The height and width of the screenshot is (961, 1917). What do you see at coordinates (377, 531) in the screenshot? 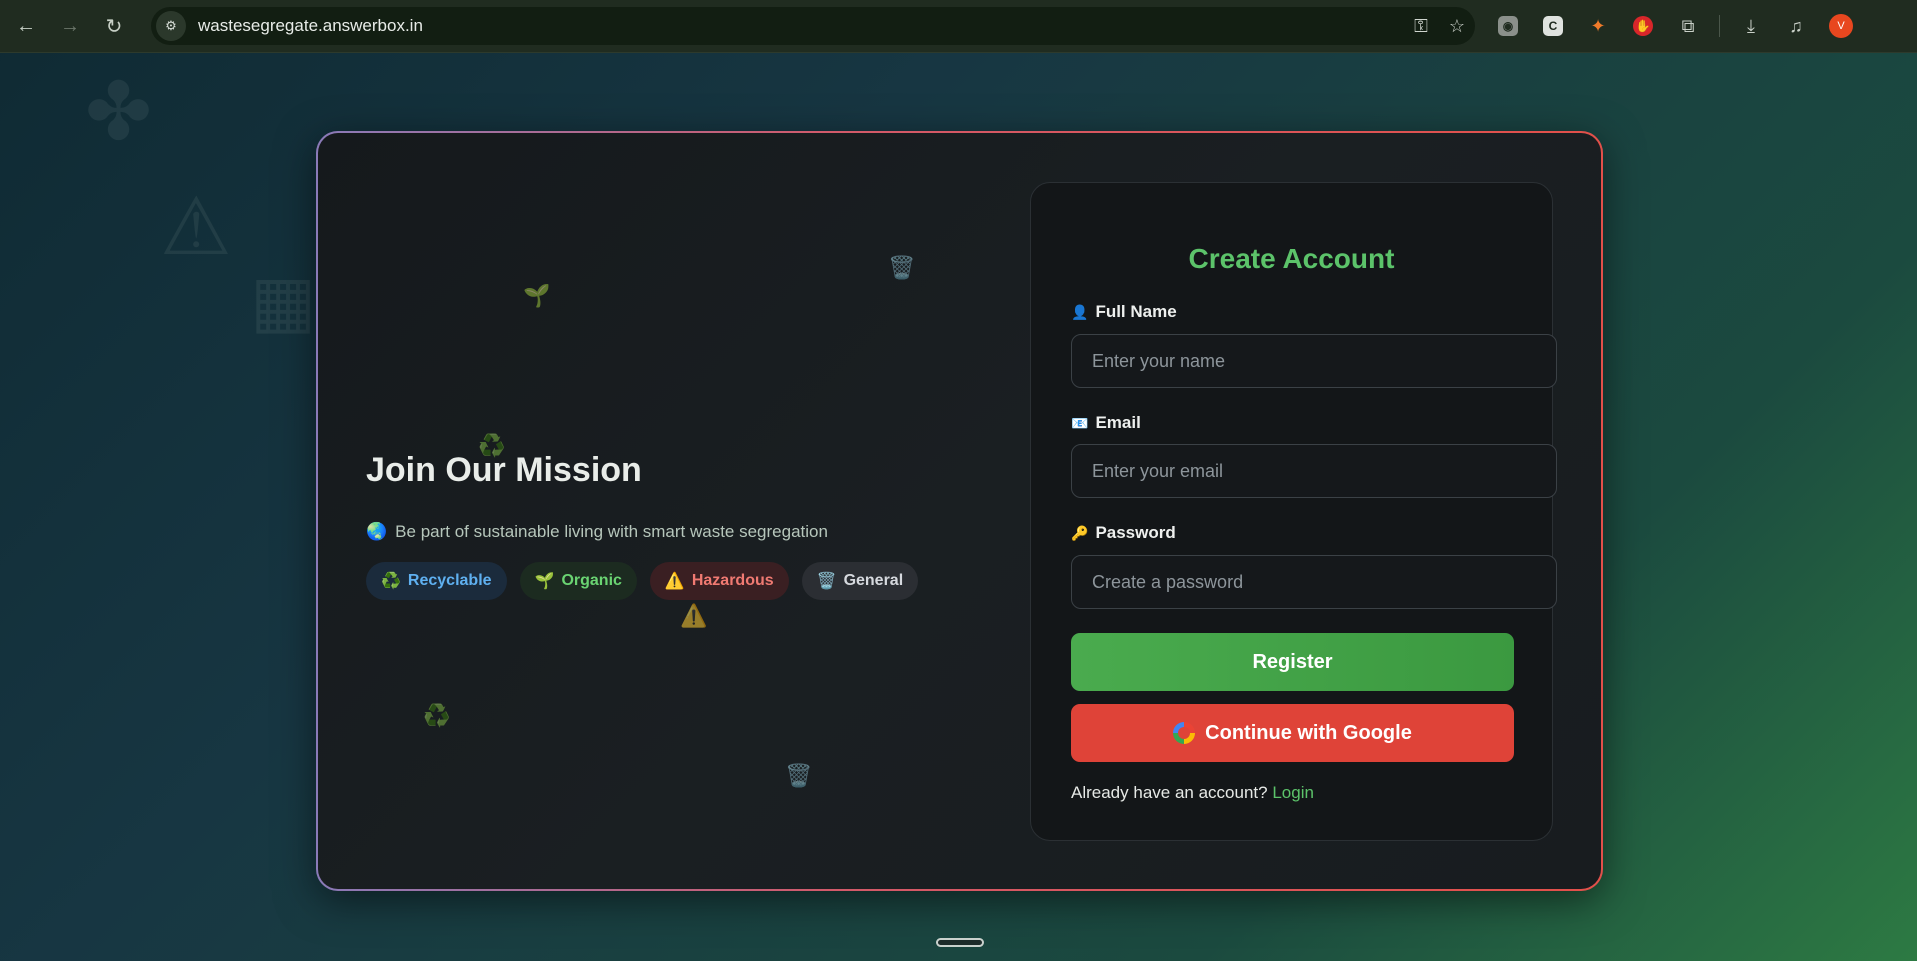
I see `globe-icon: 🌏` at bounding box center [377, 531].